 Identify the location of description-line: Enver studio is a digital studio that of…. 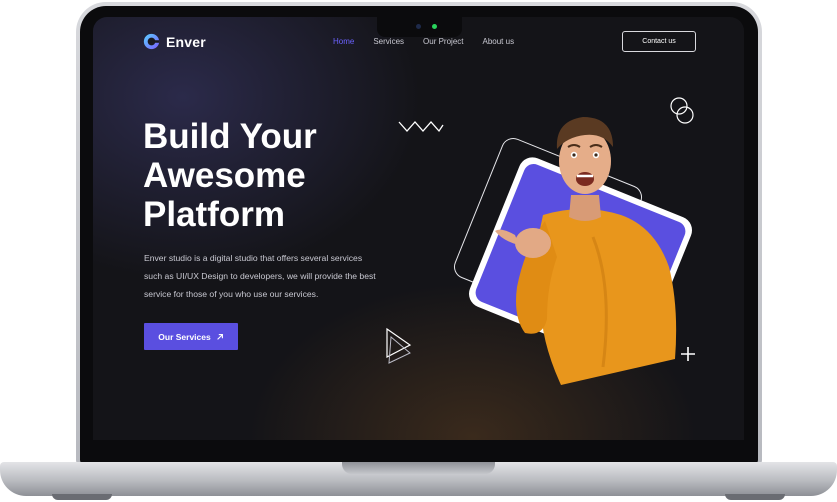
(253, 258).